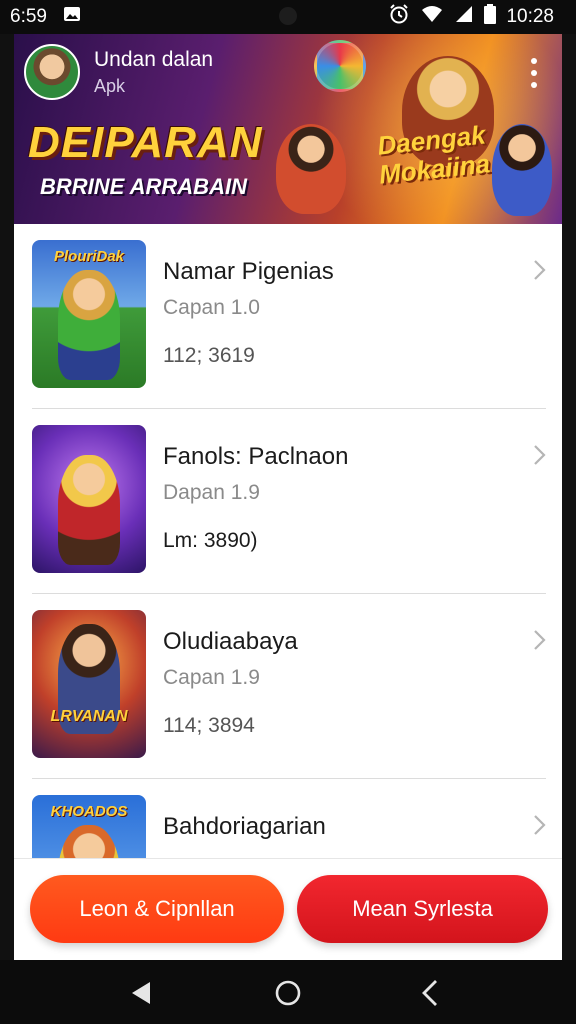 This screenshot has height=1024, width=576. Describe the element at coordinates (244, 826) in the screenshot. I see `item-title: Bahdoriagarian` at that location.